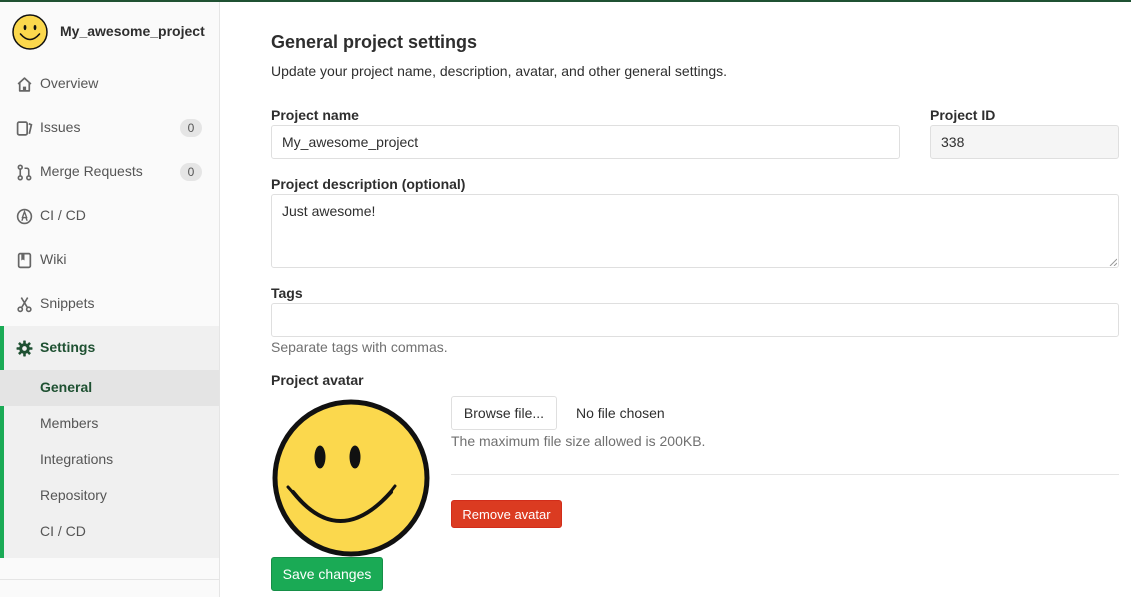 The height and width of the screenshot is (597, 1131). I want to click on sidebar-item-wiki: Wiki, so click(109, 260).